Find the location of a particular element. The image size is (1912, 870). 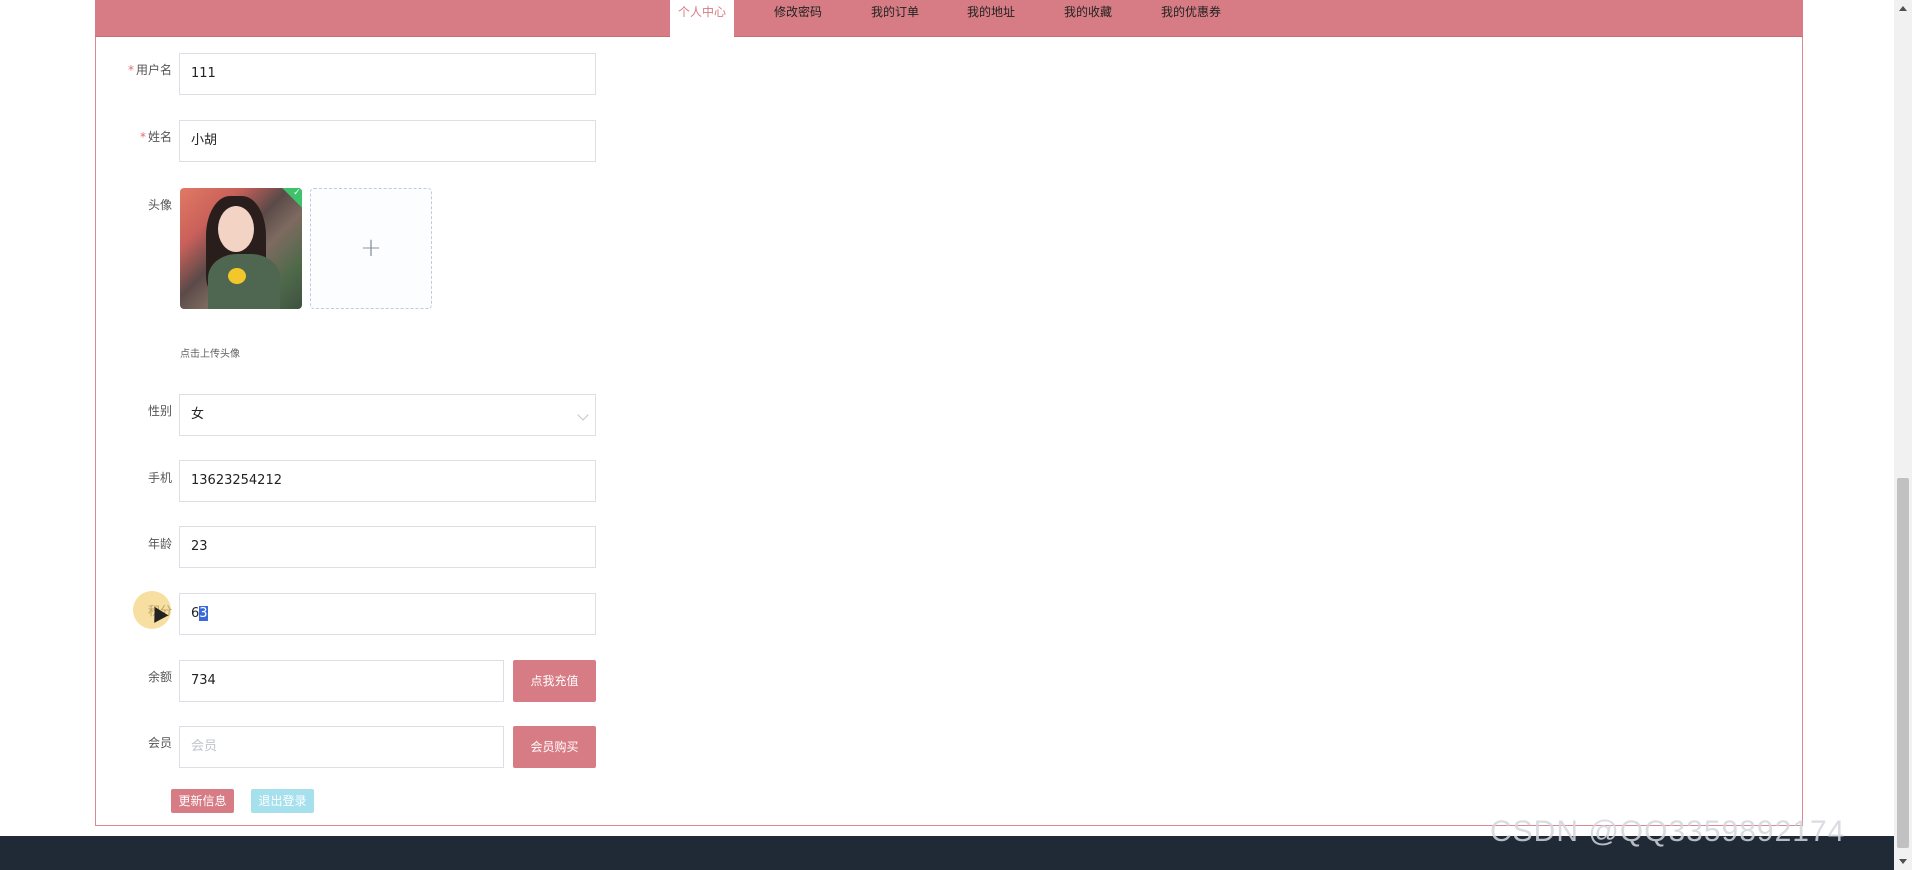

top-nav: 个人中心 修改密码 我的订单 我的地址 我的收藏 我的优惠券 is located at coordinates (949, 18).